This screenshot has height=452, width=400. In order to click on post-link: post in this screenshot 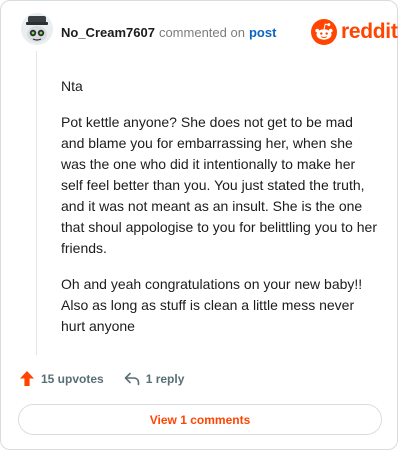, I will do `click(262, 32)`.